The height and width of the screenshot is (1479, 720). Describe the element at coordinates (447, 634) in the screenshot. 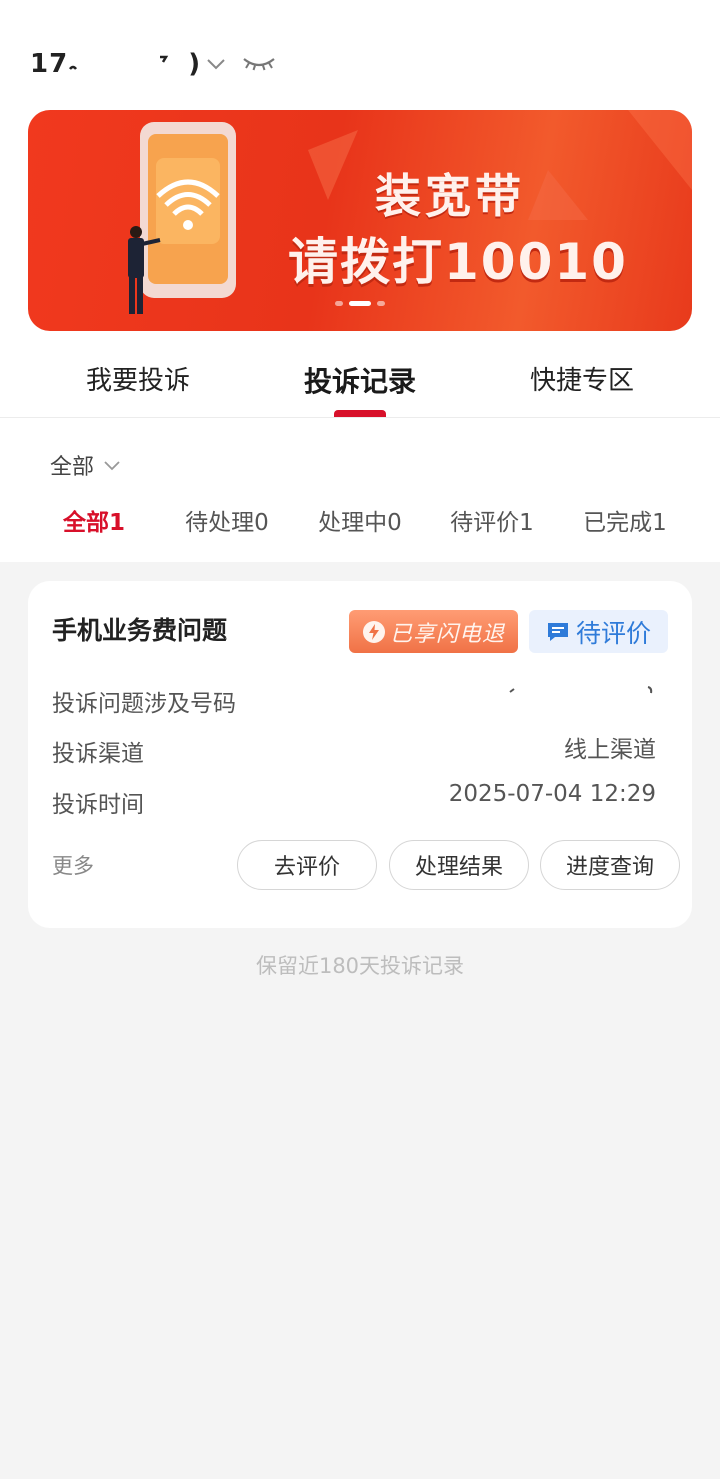

I see `refund-badge-label: 已享闪电退` at that location.